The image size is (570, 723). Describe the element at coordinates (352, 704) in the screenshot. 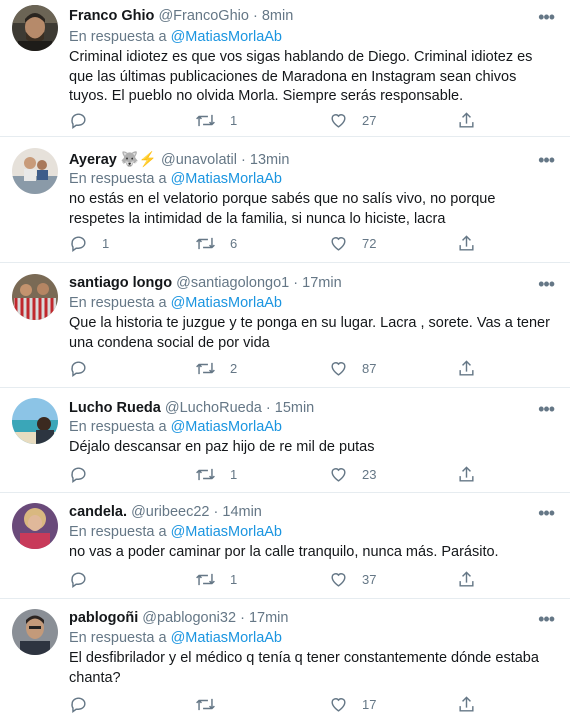

I see `like-button: 17` at that location.